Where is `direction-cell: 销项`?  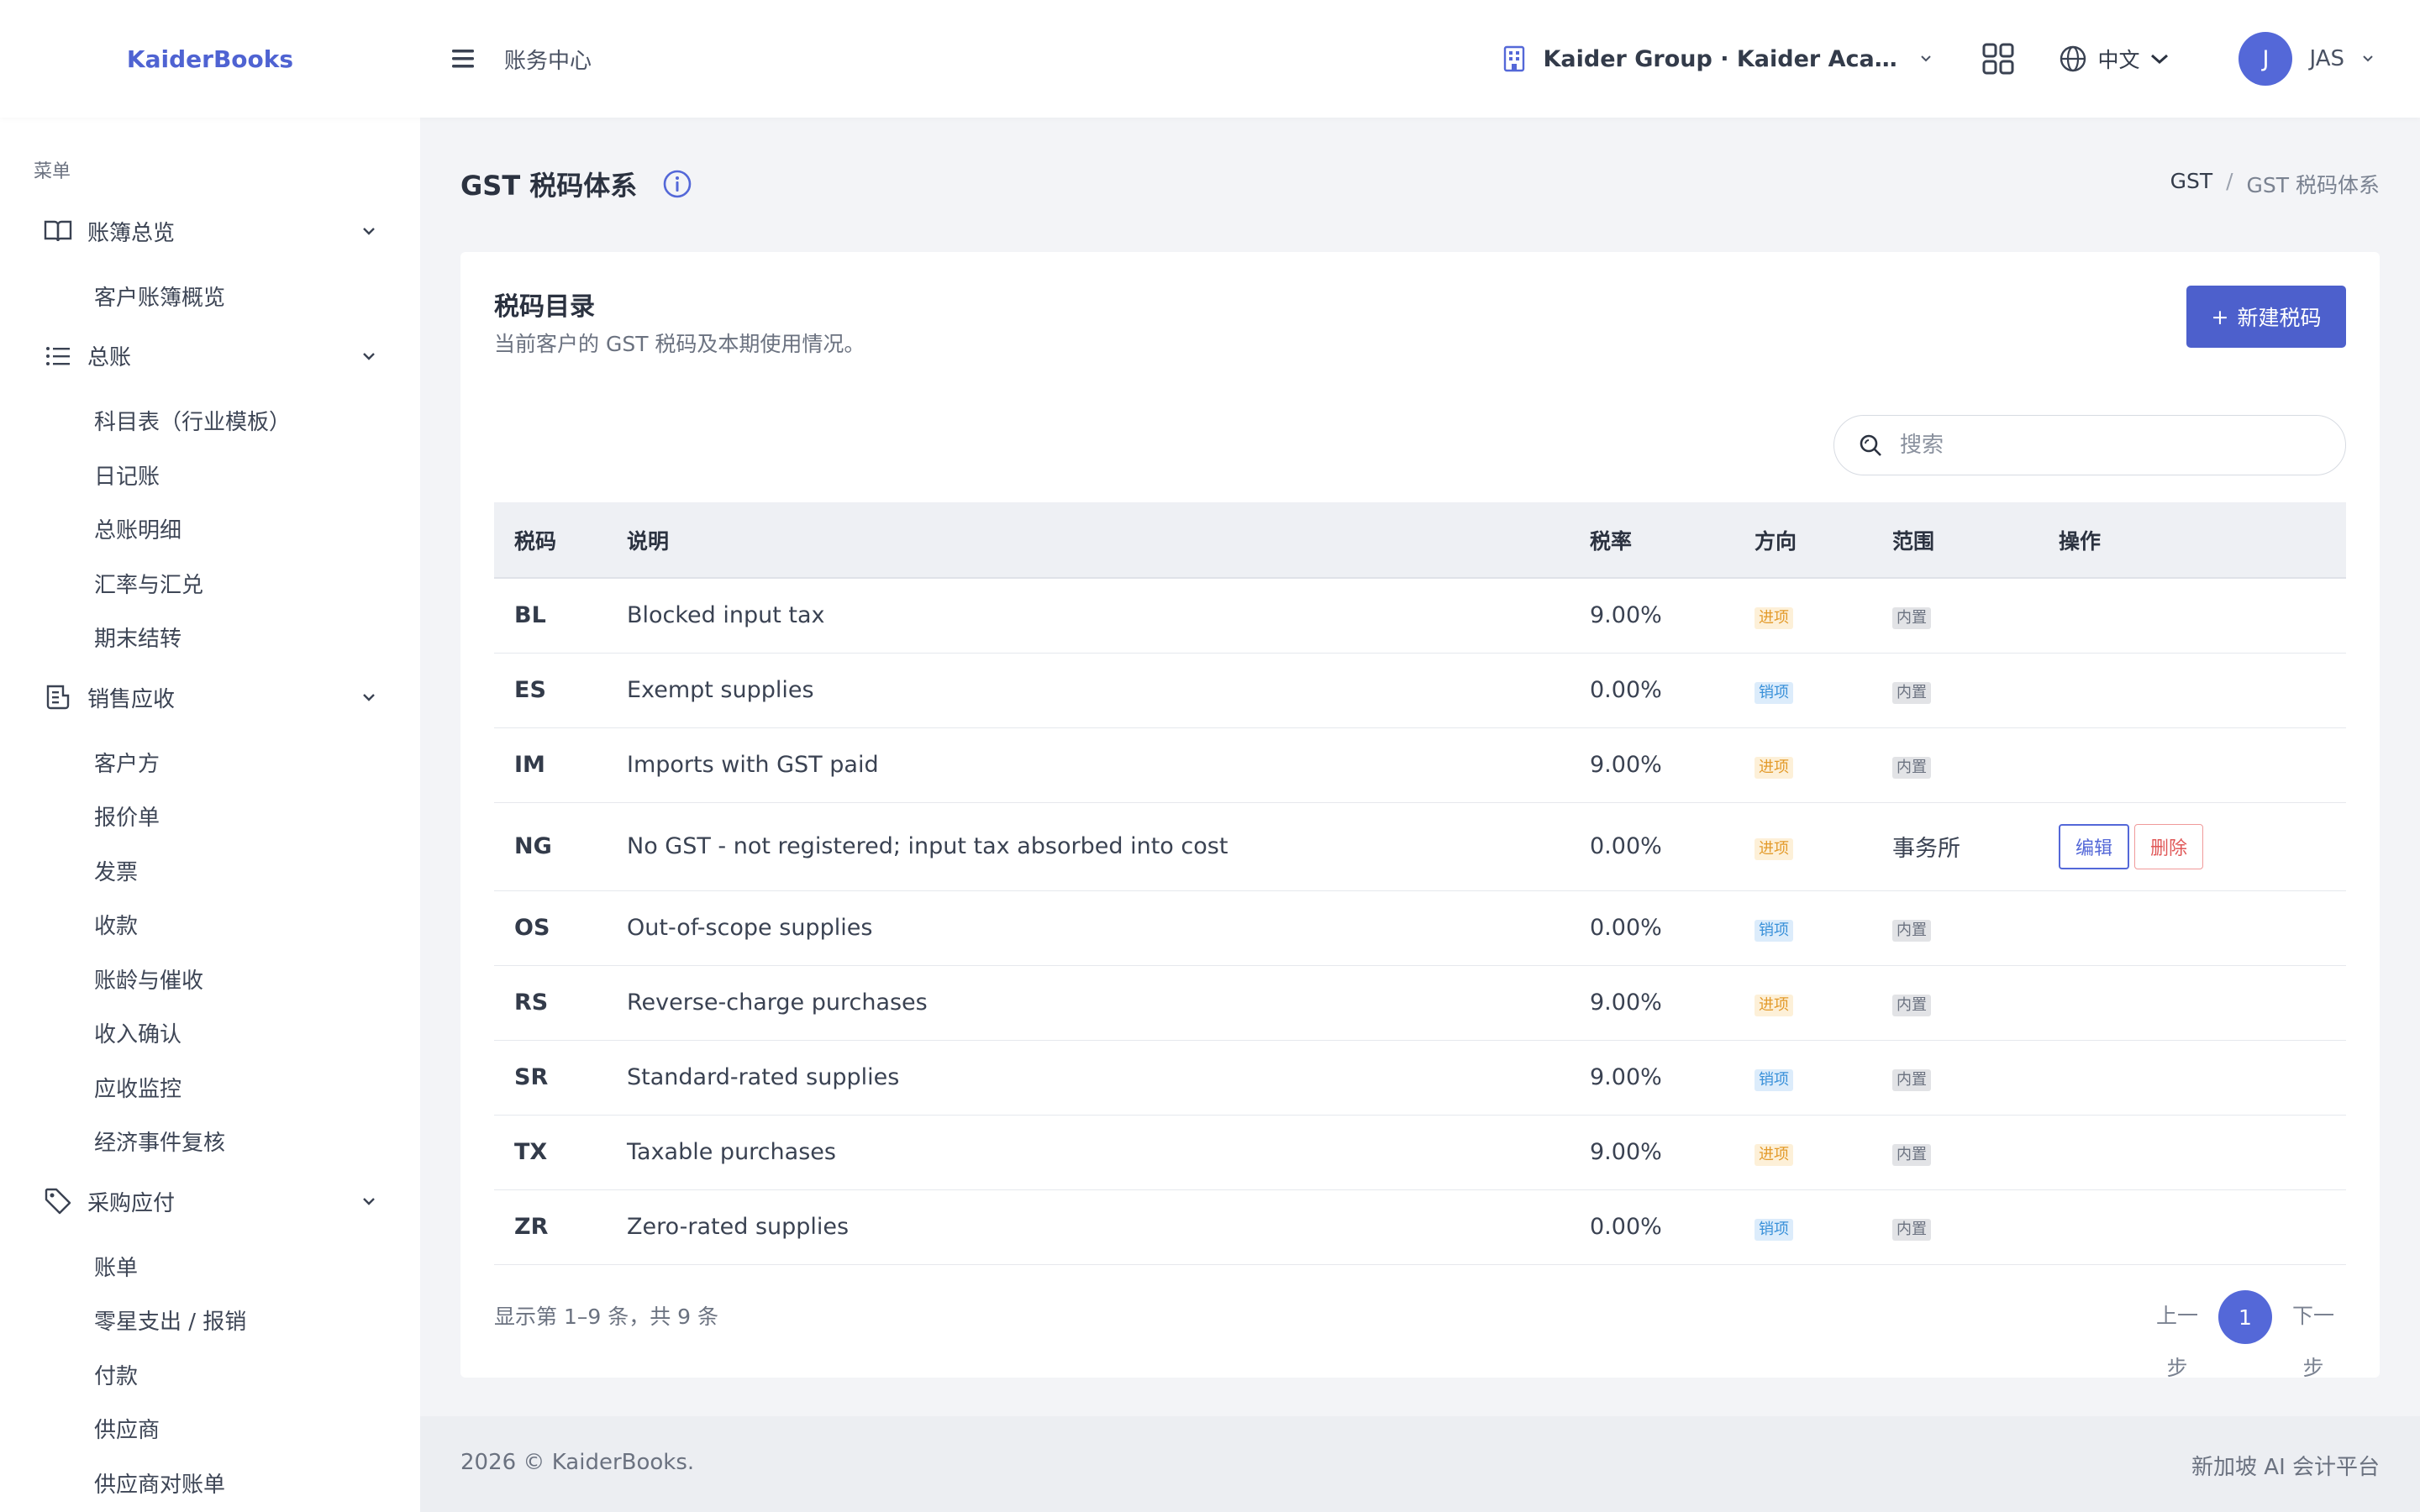 direction-cell: 销项 is located at coordinates (1823, 1227).